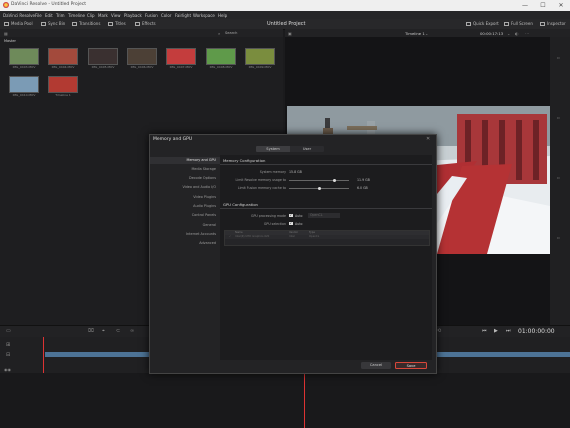  What do you see at coordinates (142, 58) in the screenshot?
I see `clip-thumb: IMG_0406.MOV` at bounding box center [142, 58].